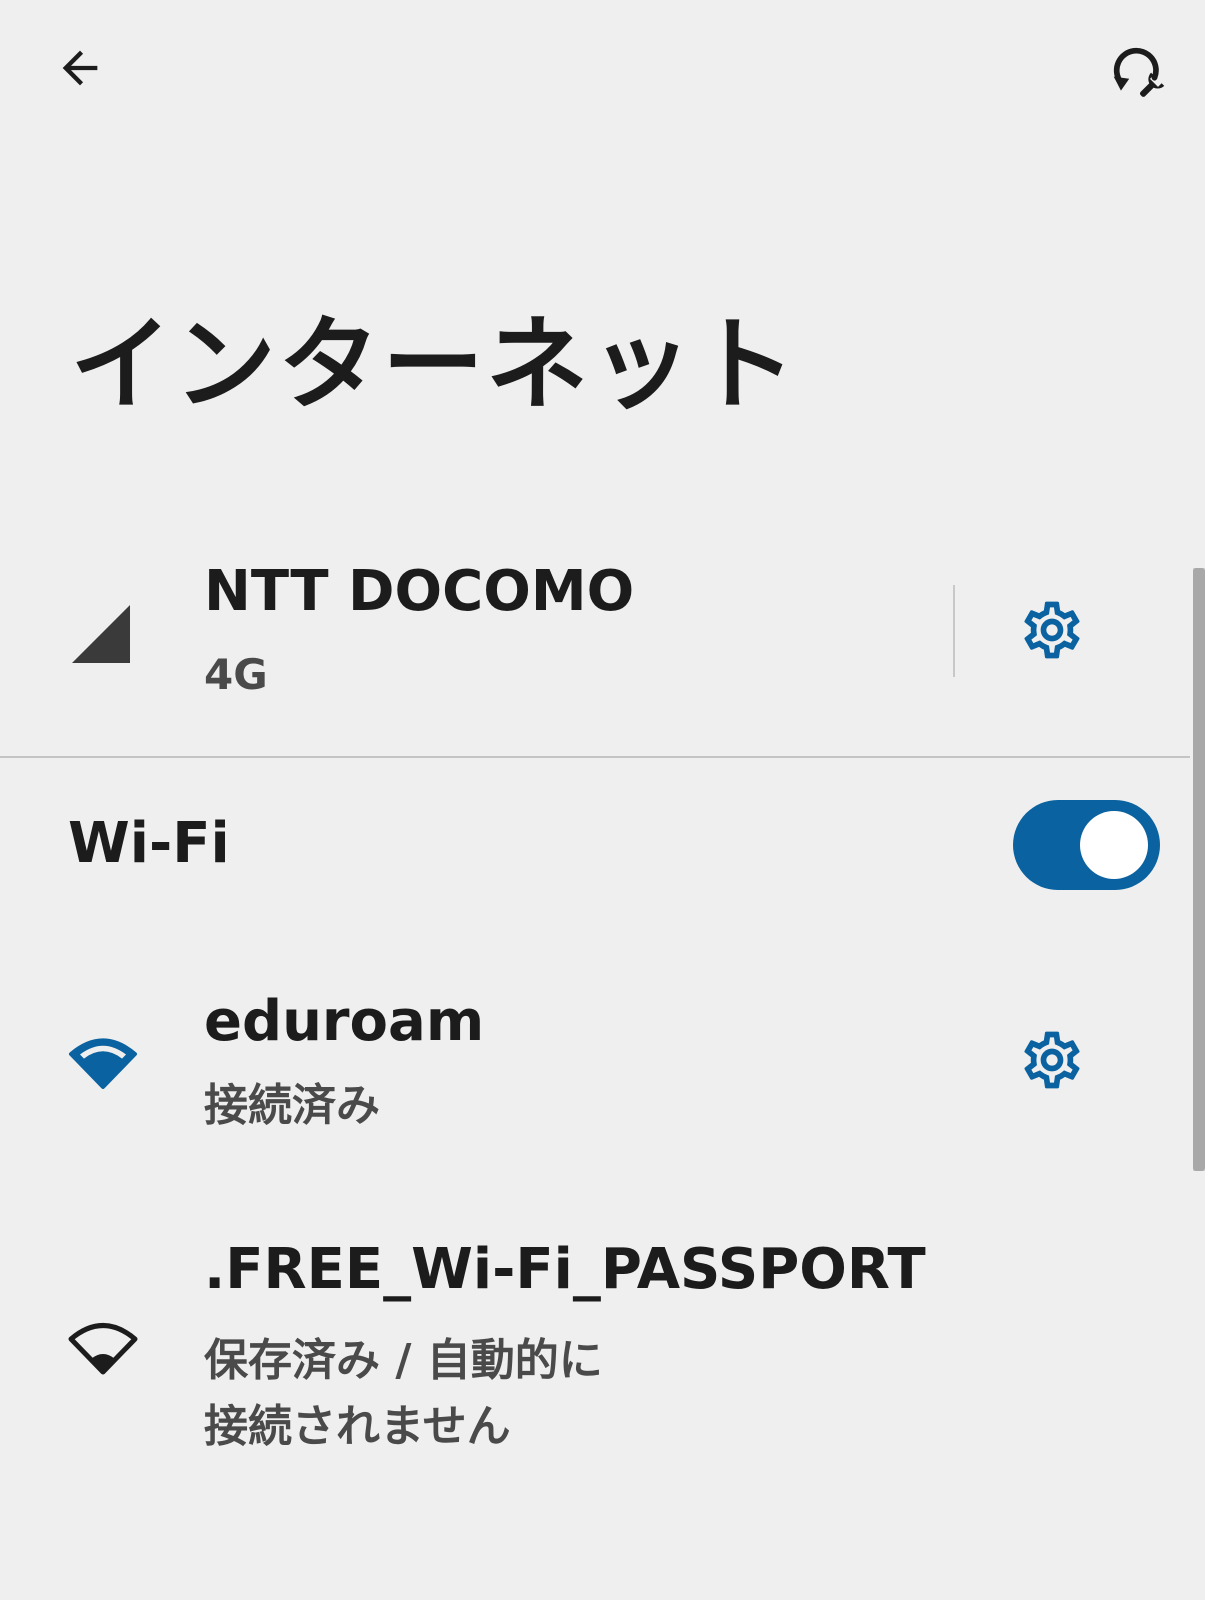 This screenshot has width=1205, height=1600. What do you see at coordinates (1114, 845) in the screenshot?
I see `wifi-toggle-knob` at bounding box center [1114, 845].